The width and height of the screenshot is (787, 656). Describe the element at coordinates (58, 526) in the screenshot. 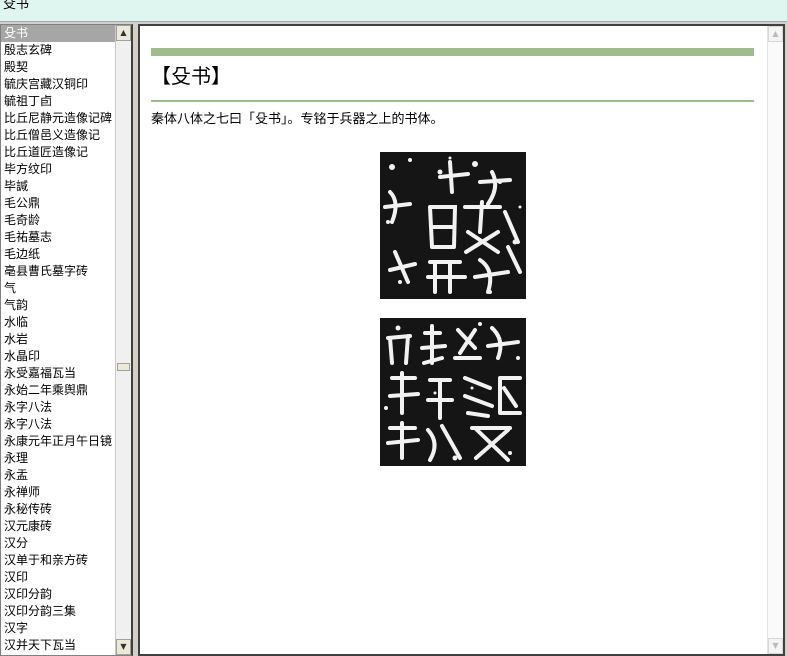

I see `list-item: 汉元康砖` at that location.